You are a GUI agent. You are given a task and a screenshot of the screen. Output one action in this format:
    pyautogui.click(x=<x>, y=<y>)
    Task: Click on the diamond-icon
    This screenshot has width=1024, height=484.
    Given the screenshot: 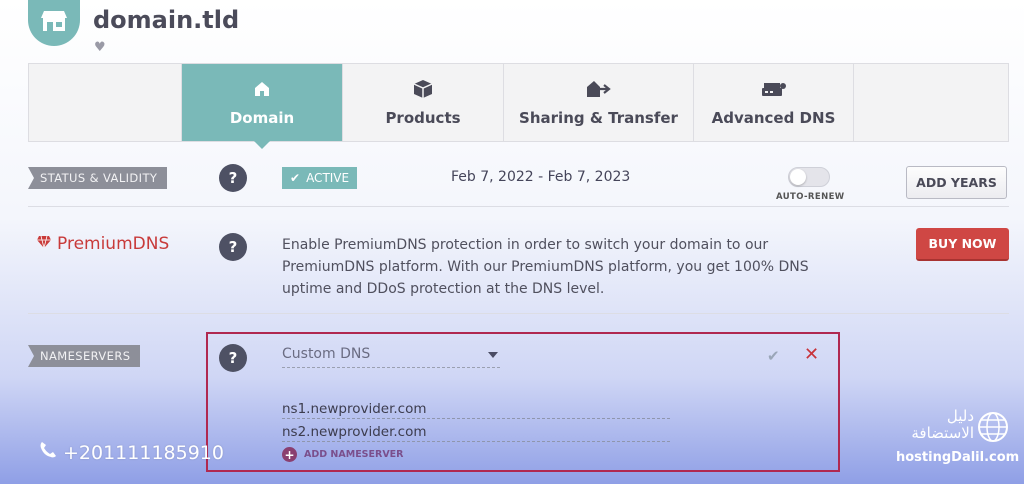 What is the action you would take?
    pyautogui.click(x=44, y=244)
    